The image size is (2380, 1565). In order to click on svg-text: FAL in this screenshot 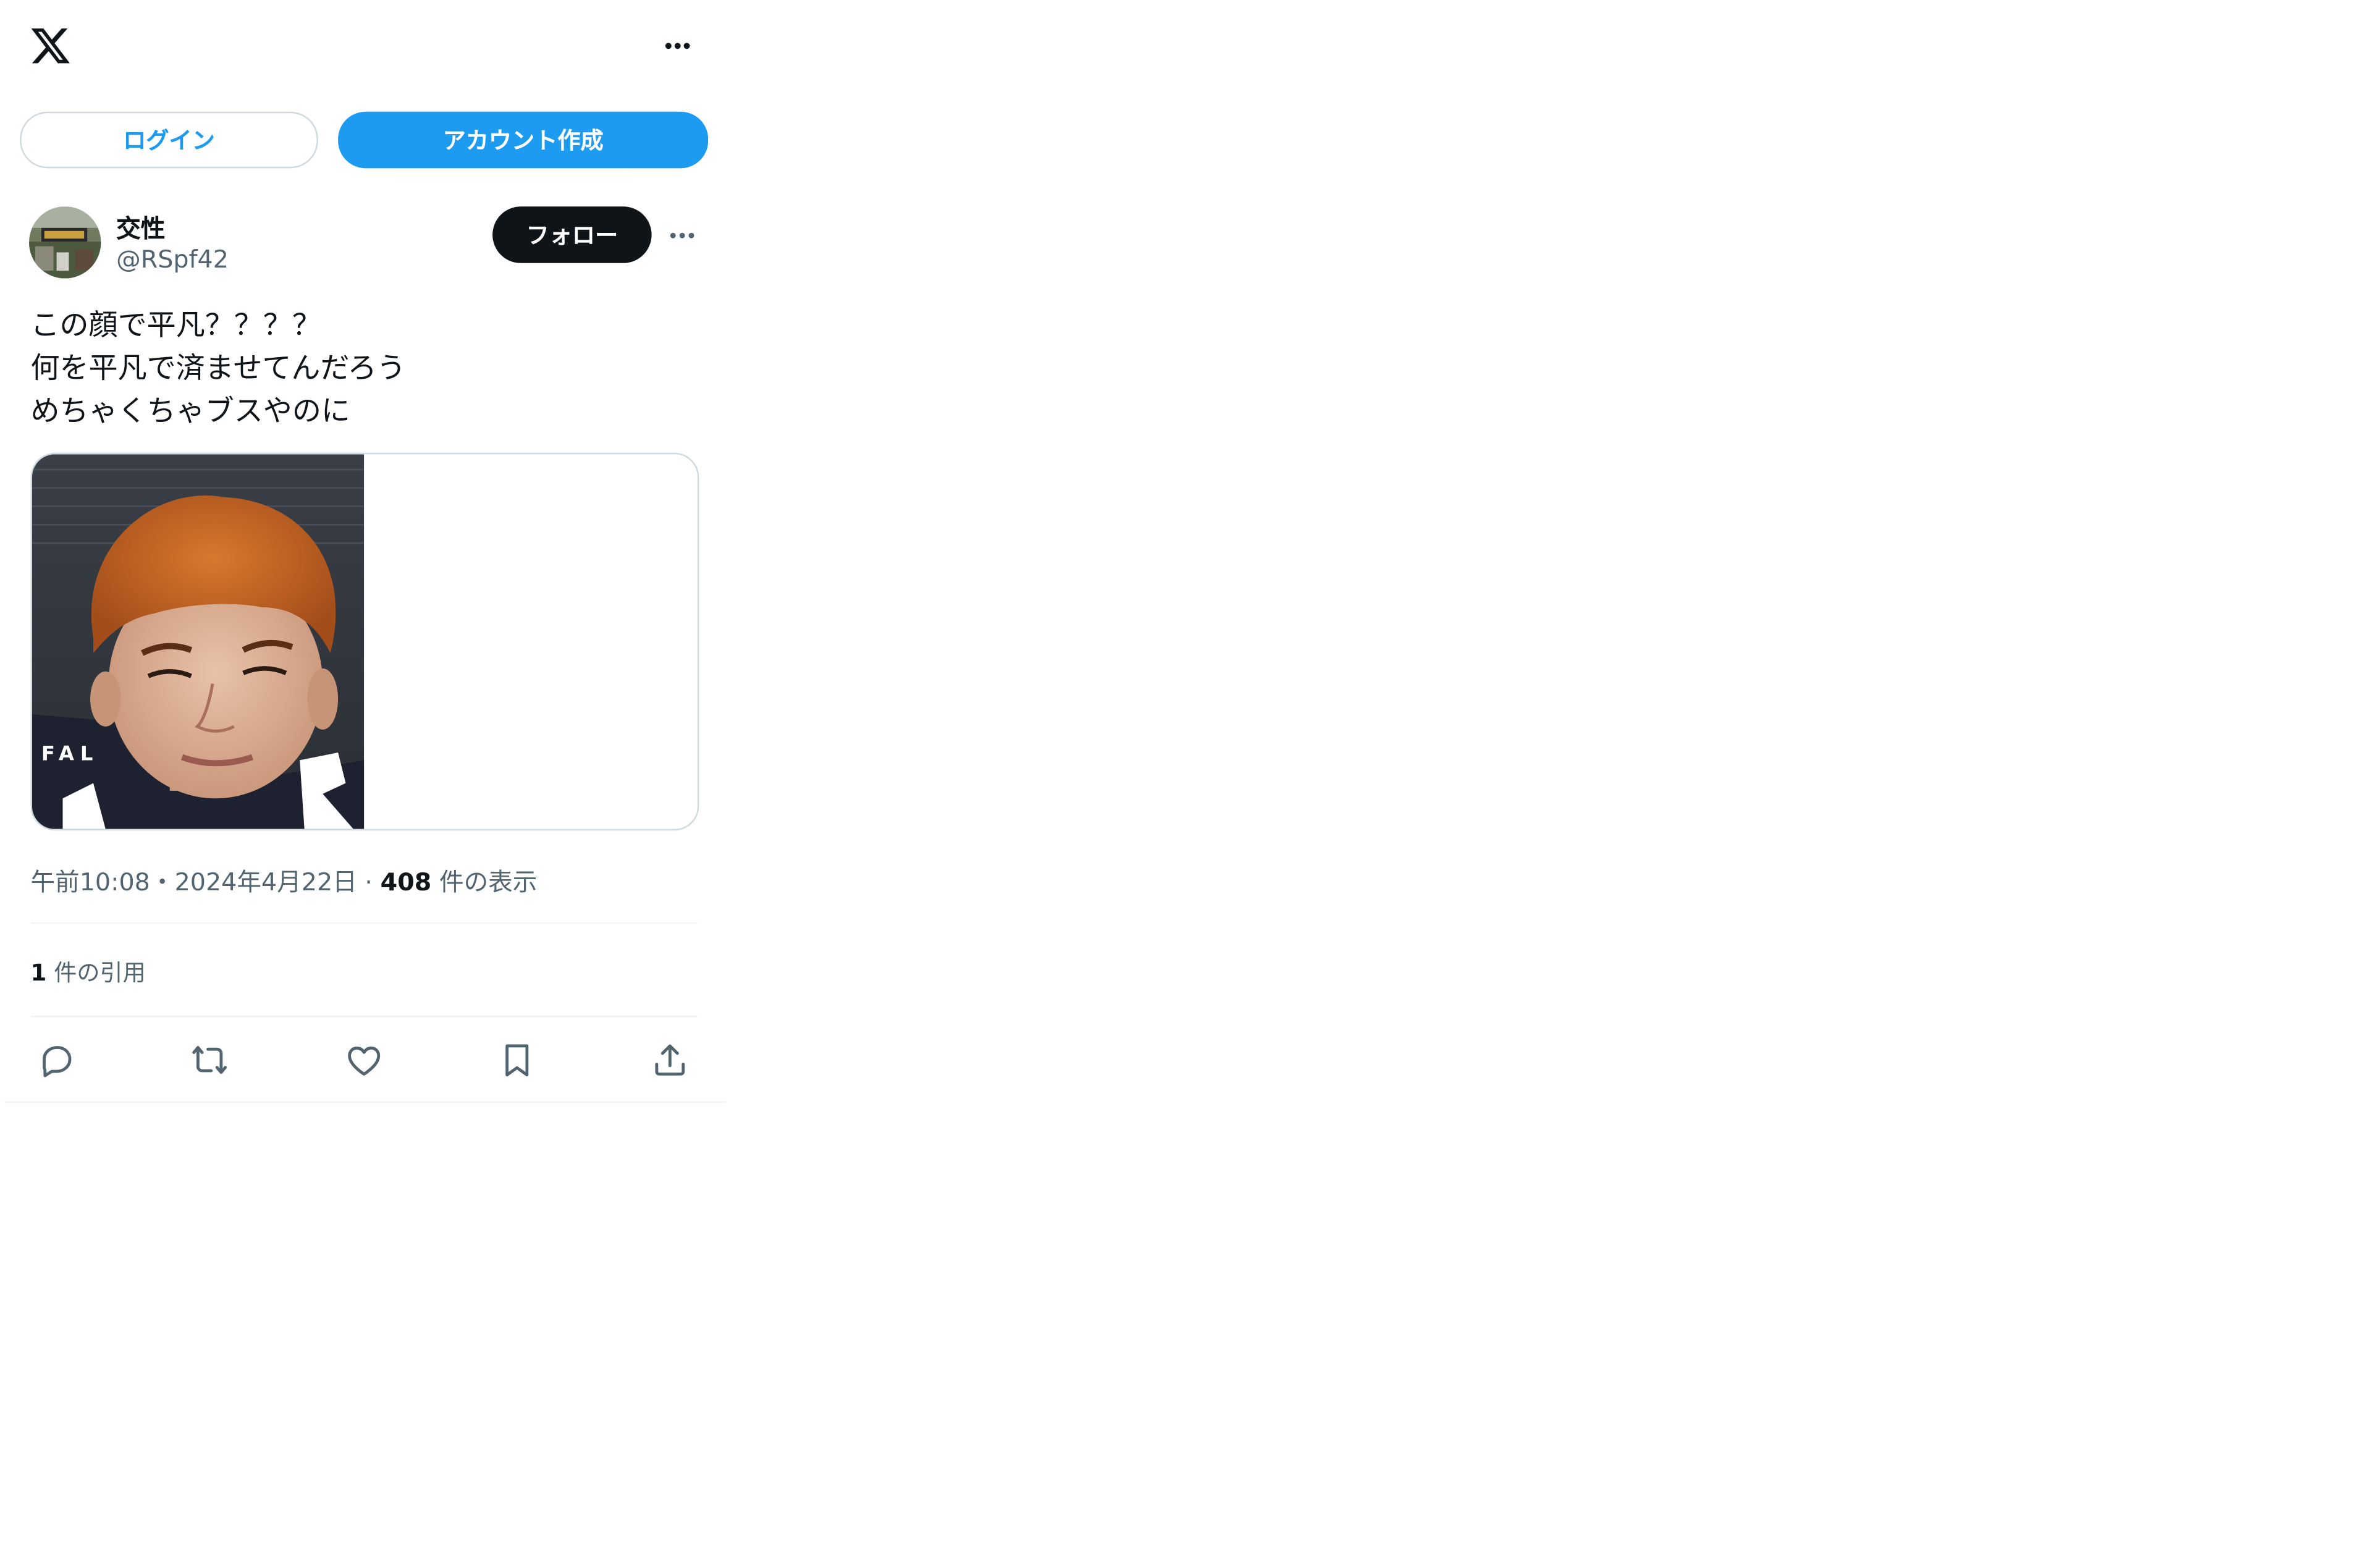, I will do `click(70, 753)`.